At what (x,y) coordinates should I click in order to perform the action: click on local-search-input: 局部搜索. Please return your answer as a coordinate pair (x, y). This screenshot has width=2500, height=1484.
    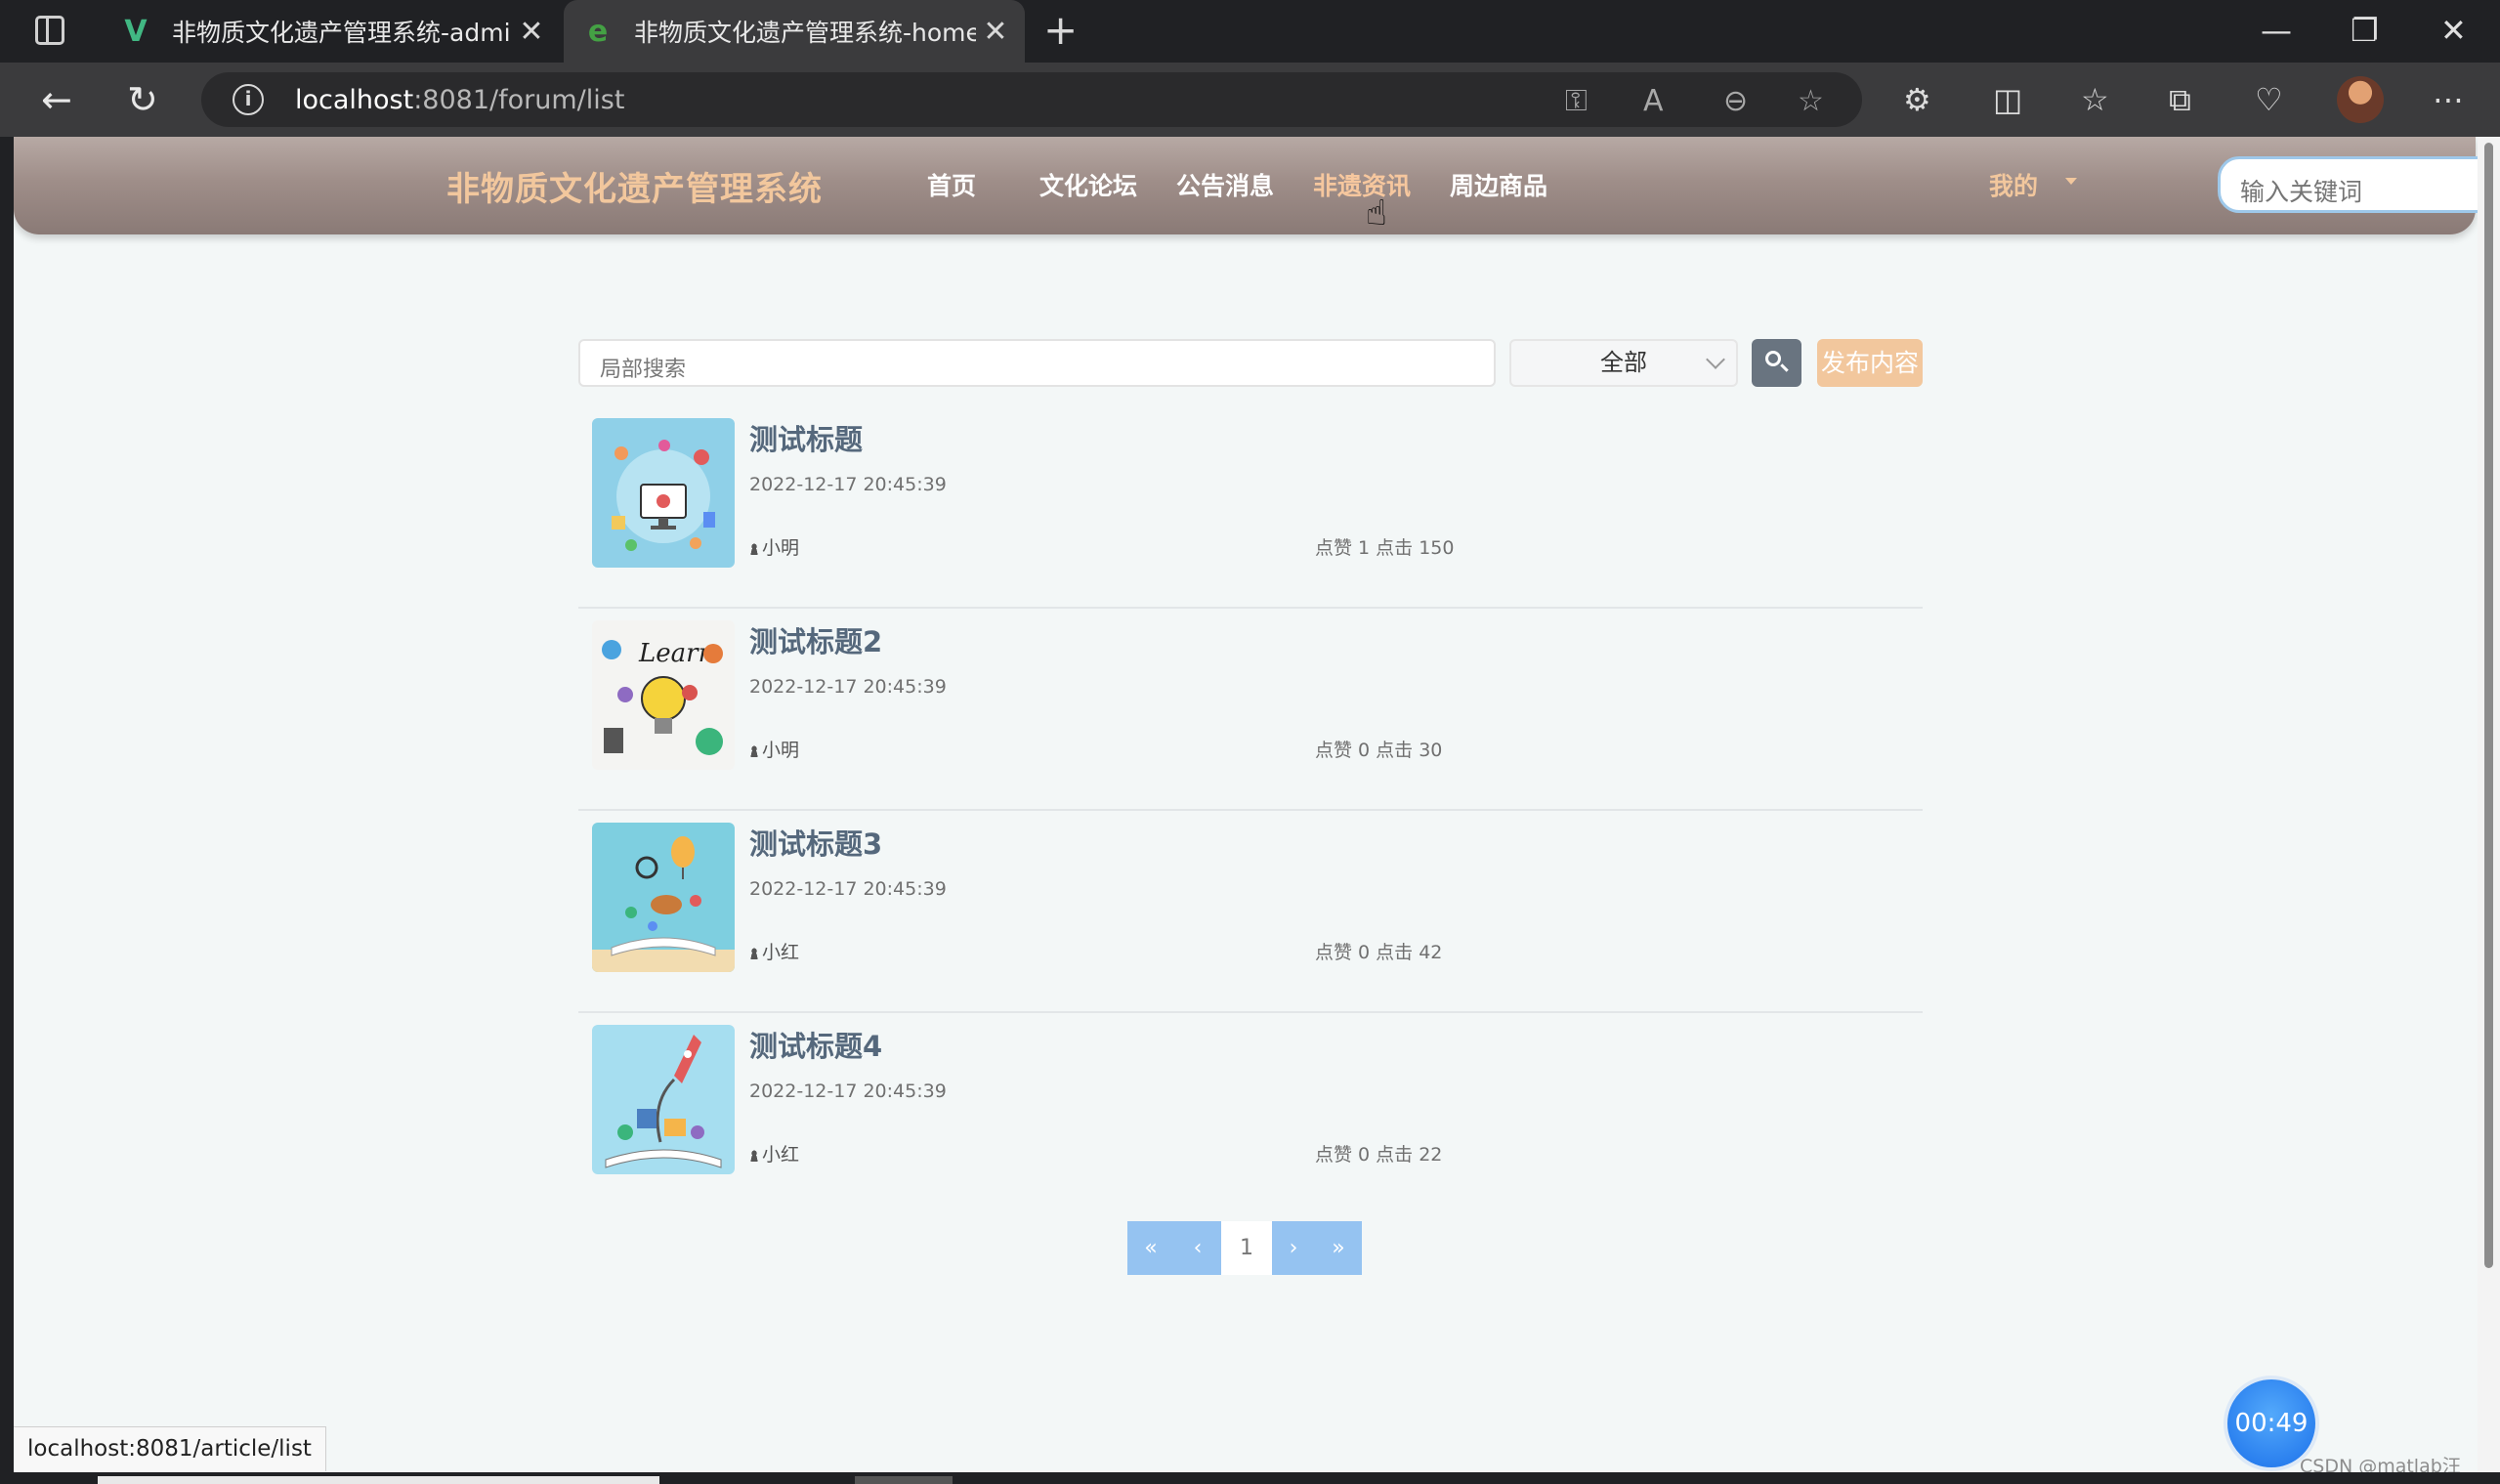
    Looking at the image, I should click on (1037, 363).